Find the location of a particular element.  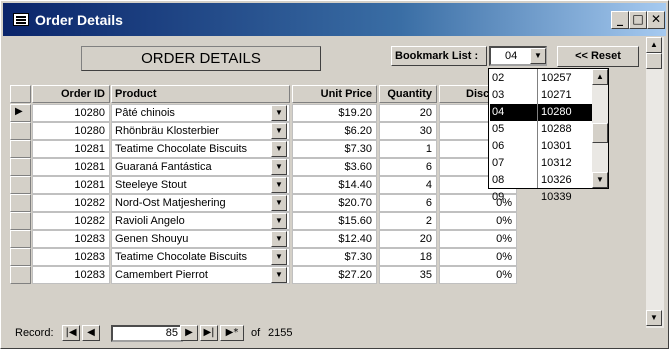

bookmark-option: 08 10326 is located at coordinates (541, 180).